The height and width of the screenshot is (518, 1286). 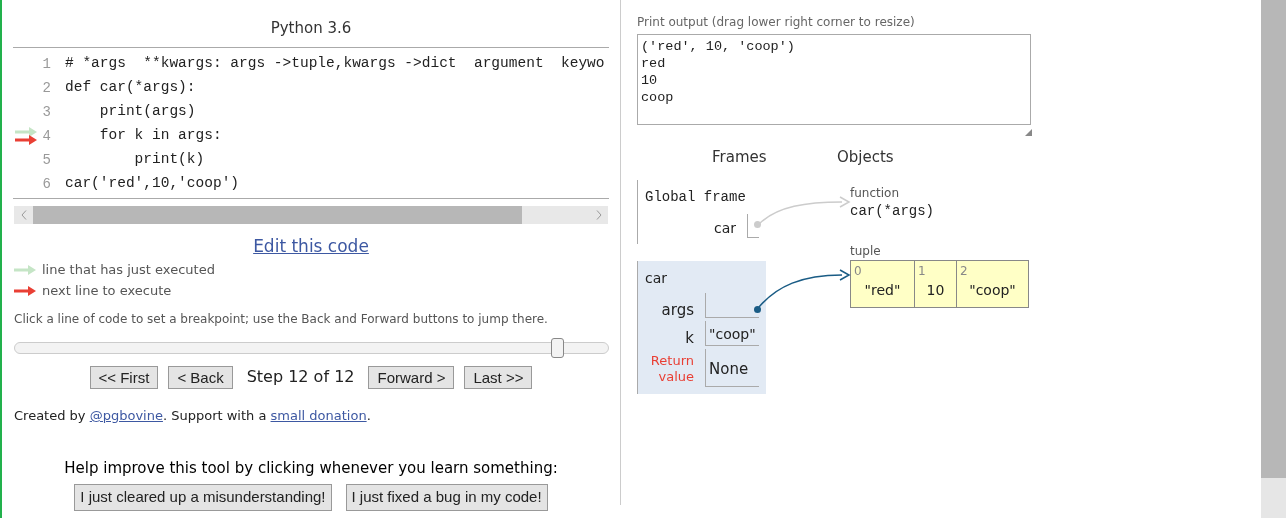 I want to click on tuple-index: 0, so click(x=858, y=271).